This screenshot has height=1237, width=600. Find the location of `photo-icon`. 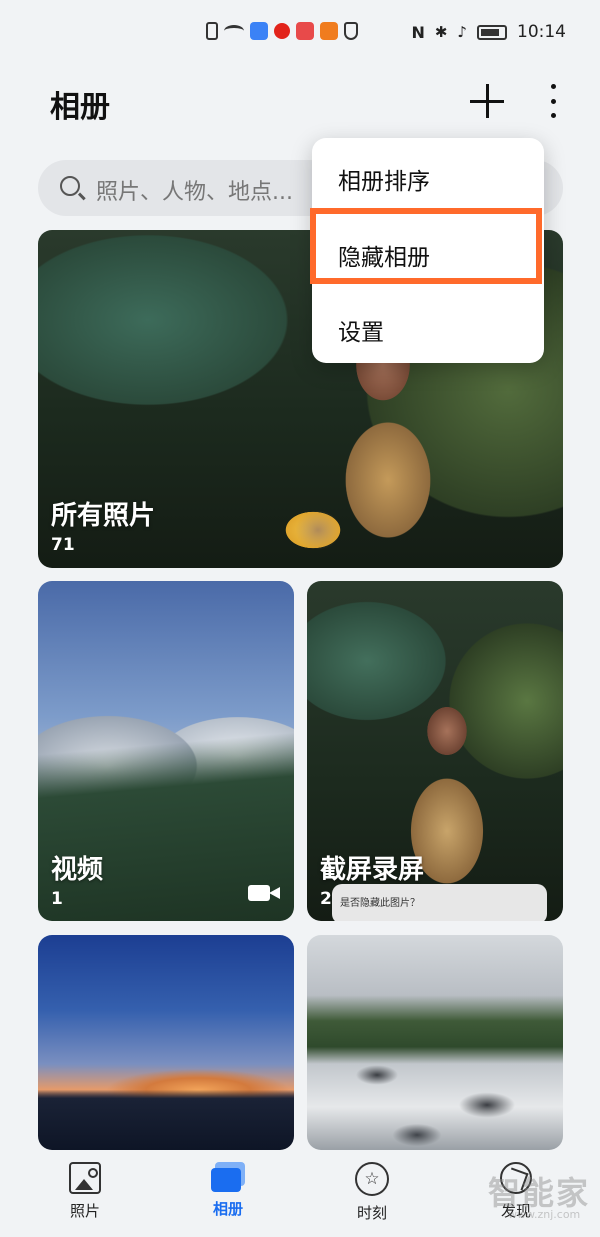

photo-icon is located at coordinates (85, 1178).